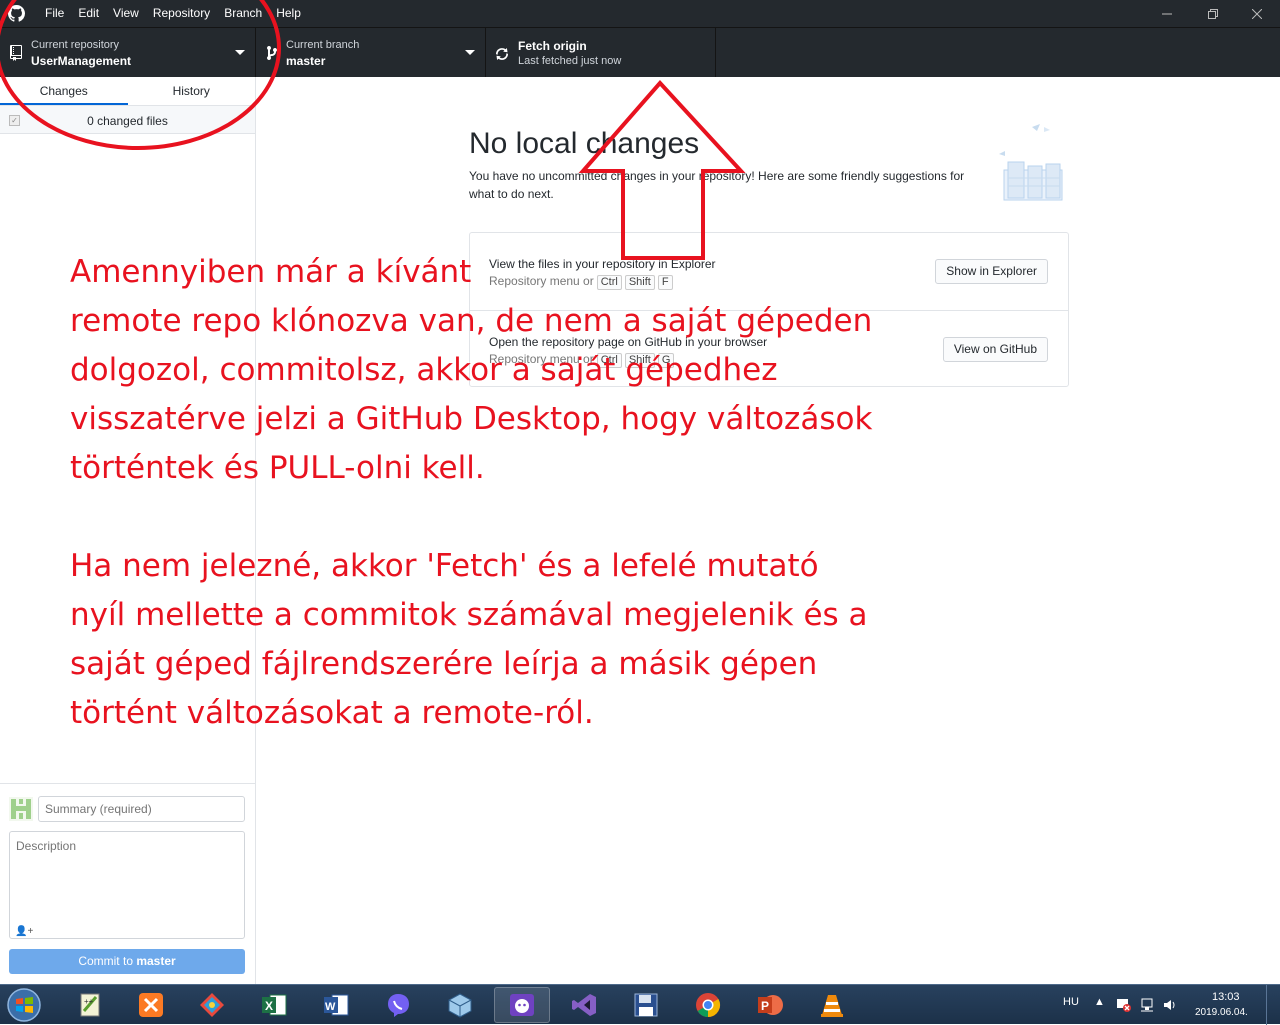  I want to click on taskbar-tool-icon, so click(212, 1005).